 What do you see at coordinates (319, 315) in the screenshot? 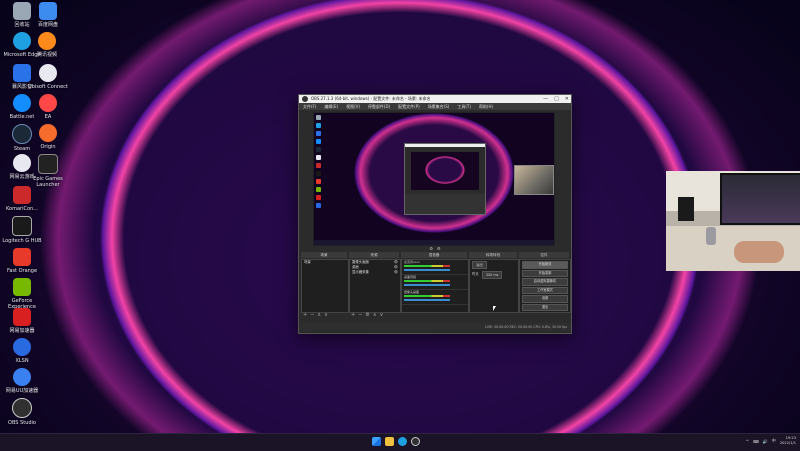
I see `scene-up-button: ∧` at bounding box center [319, 315].